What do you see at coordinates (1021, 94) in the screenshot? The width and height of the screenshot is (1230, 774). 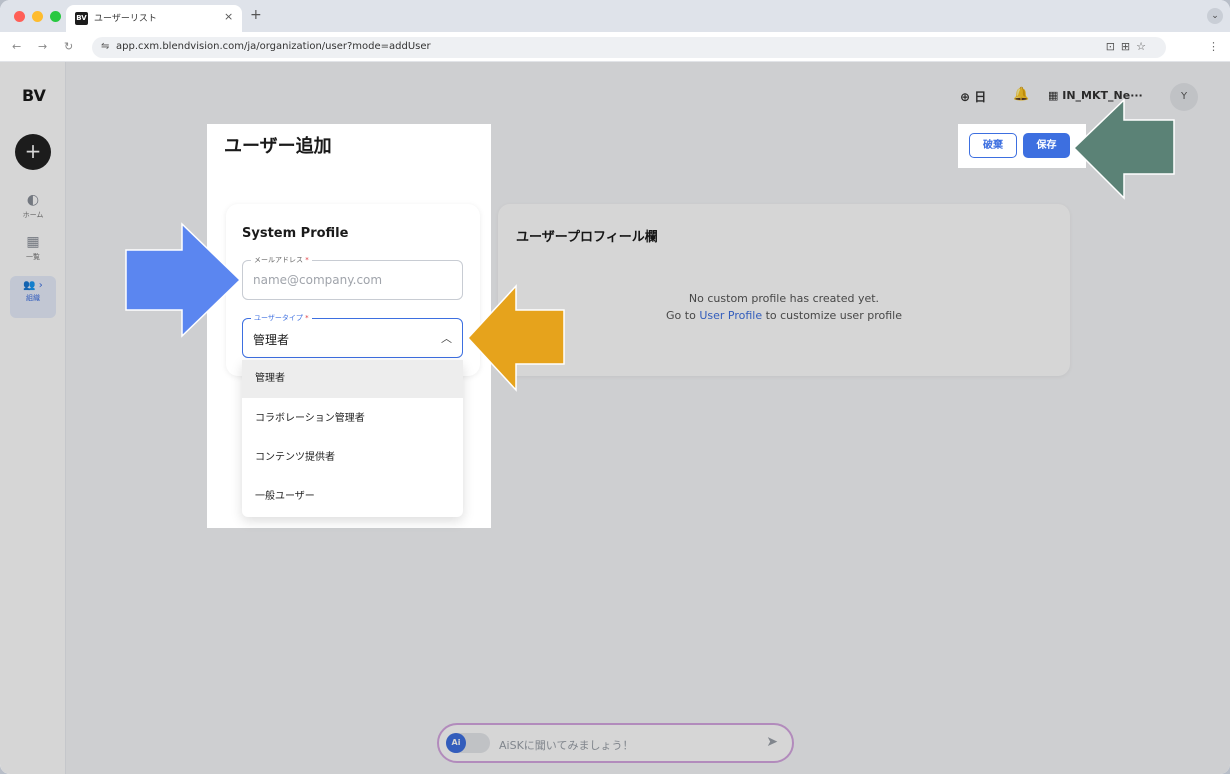 I see `bell-icon: 🔔` at bounding box center [1021, 94].